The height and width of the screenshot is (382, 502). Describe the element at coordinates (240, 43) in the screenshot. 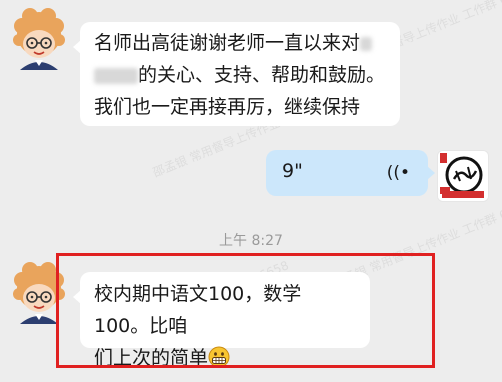

I see `message-line: 名师出高徒谢谢老师一直以来对` at that location.